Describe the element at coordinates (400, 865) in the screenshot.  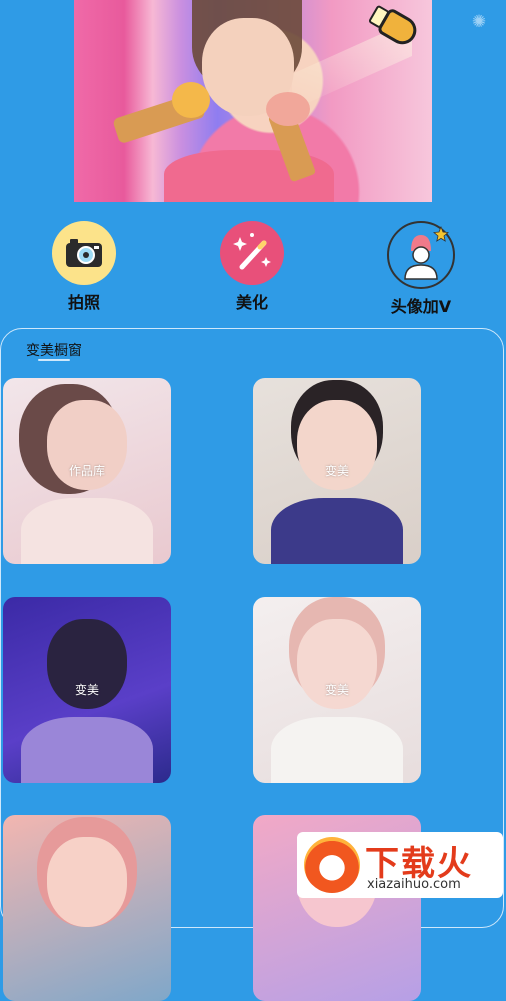
I see `watermark: 下载火 xiazaihuo.com` at that location.